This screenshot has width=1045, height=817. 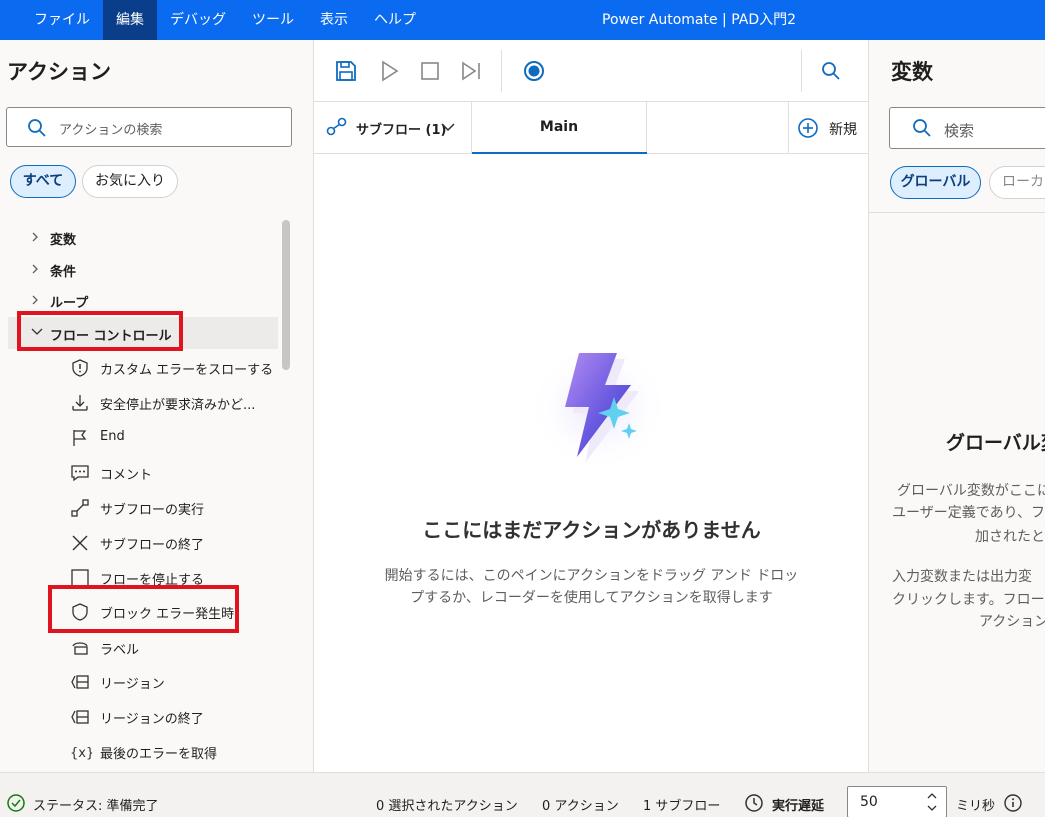 I want to click on spin-arrows-icon, so click(x=932, y=803).